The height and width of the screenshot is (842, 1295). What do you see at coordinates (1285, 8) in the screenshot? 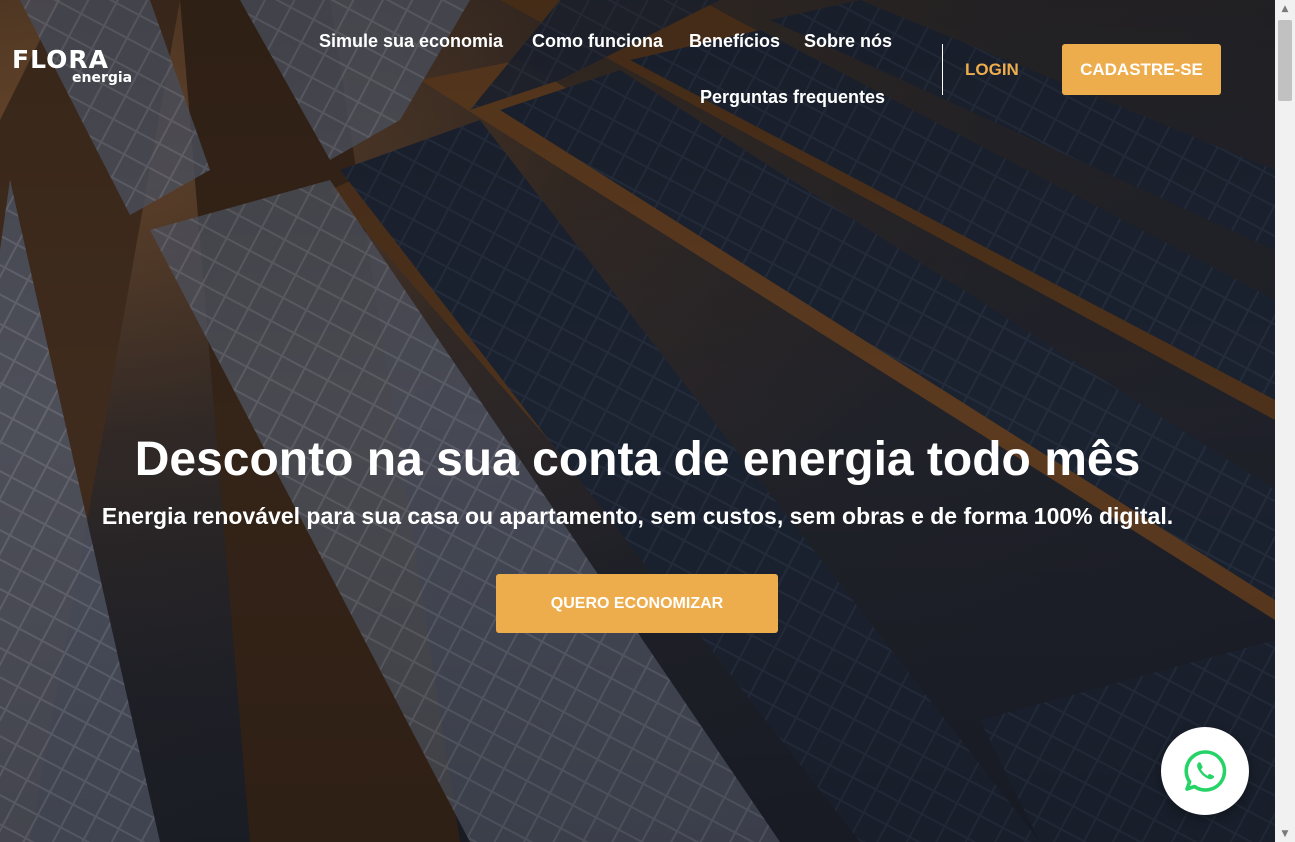
I see `scroll-up-arrow-icon: ▲` at bounding box center [1285, 8].